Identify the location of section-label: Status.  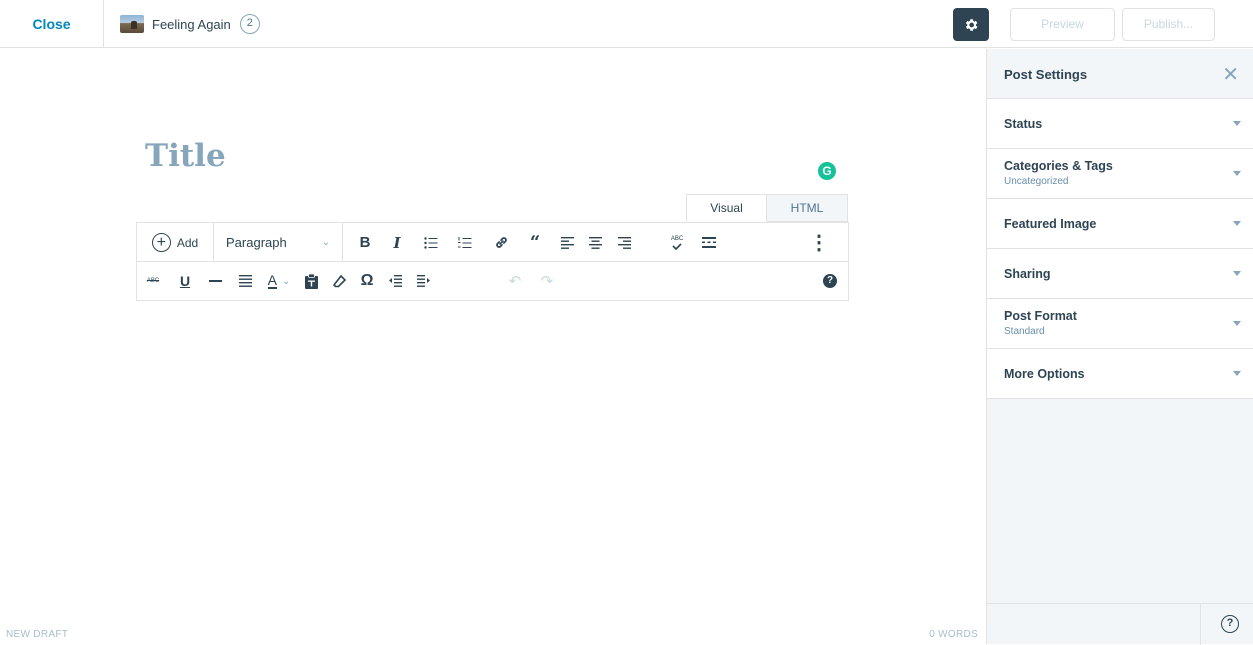
(1023, 124).